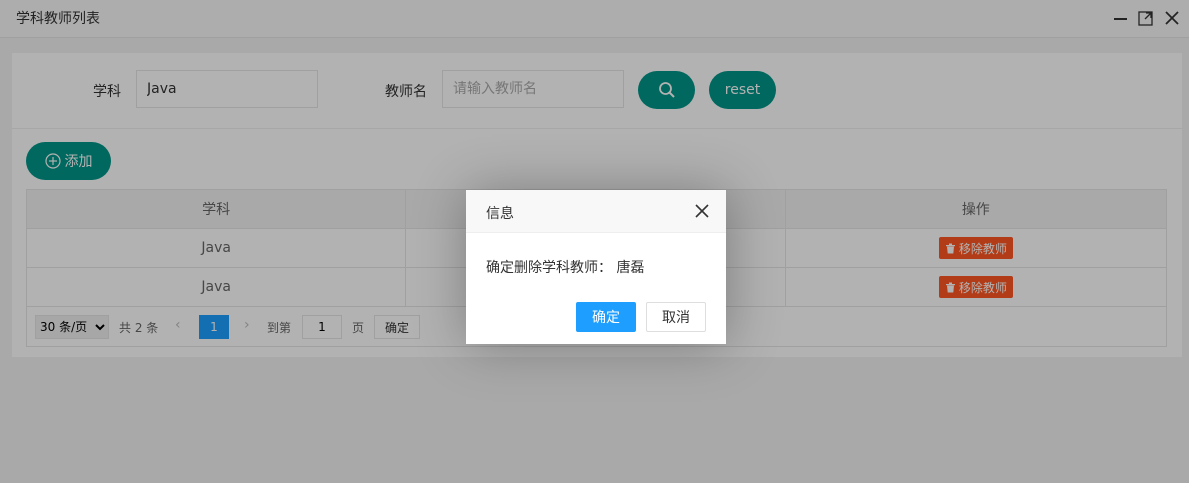  What do you see at coordinates (500, 214) in the screenshot?
I see `dialog-title: 信息` at bounding box center [500, 214].